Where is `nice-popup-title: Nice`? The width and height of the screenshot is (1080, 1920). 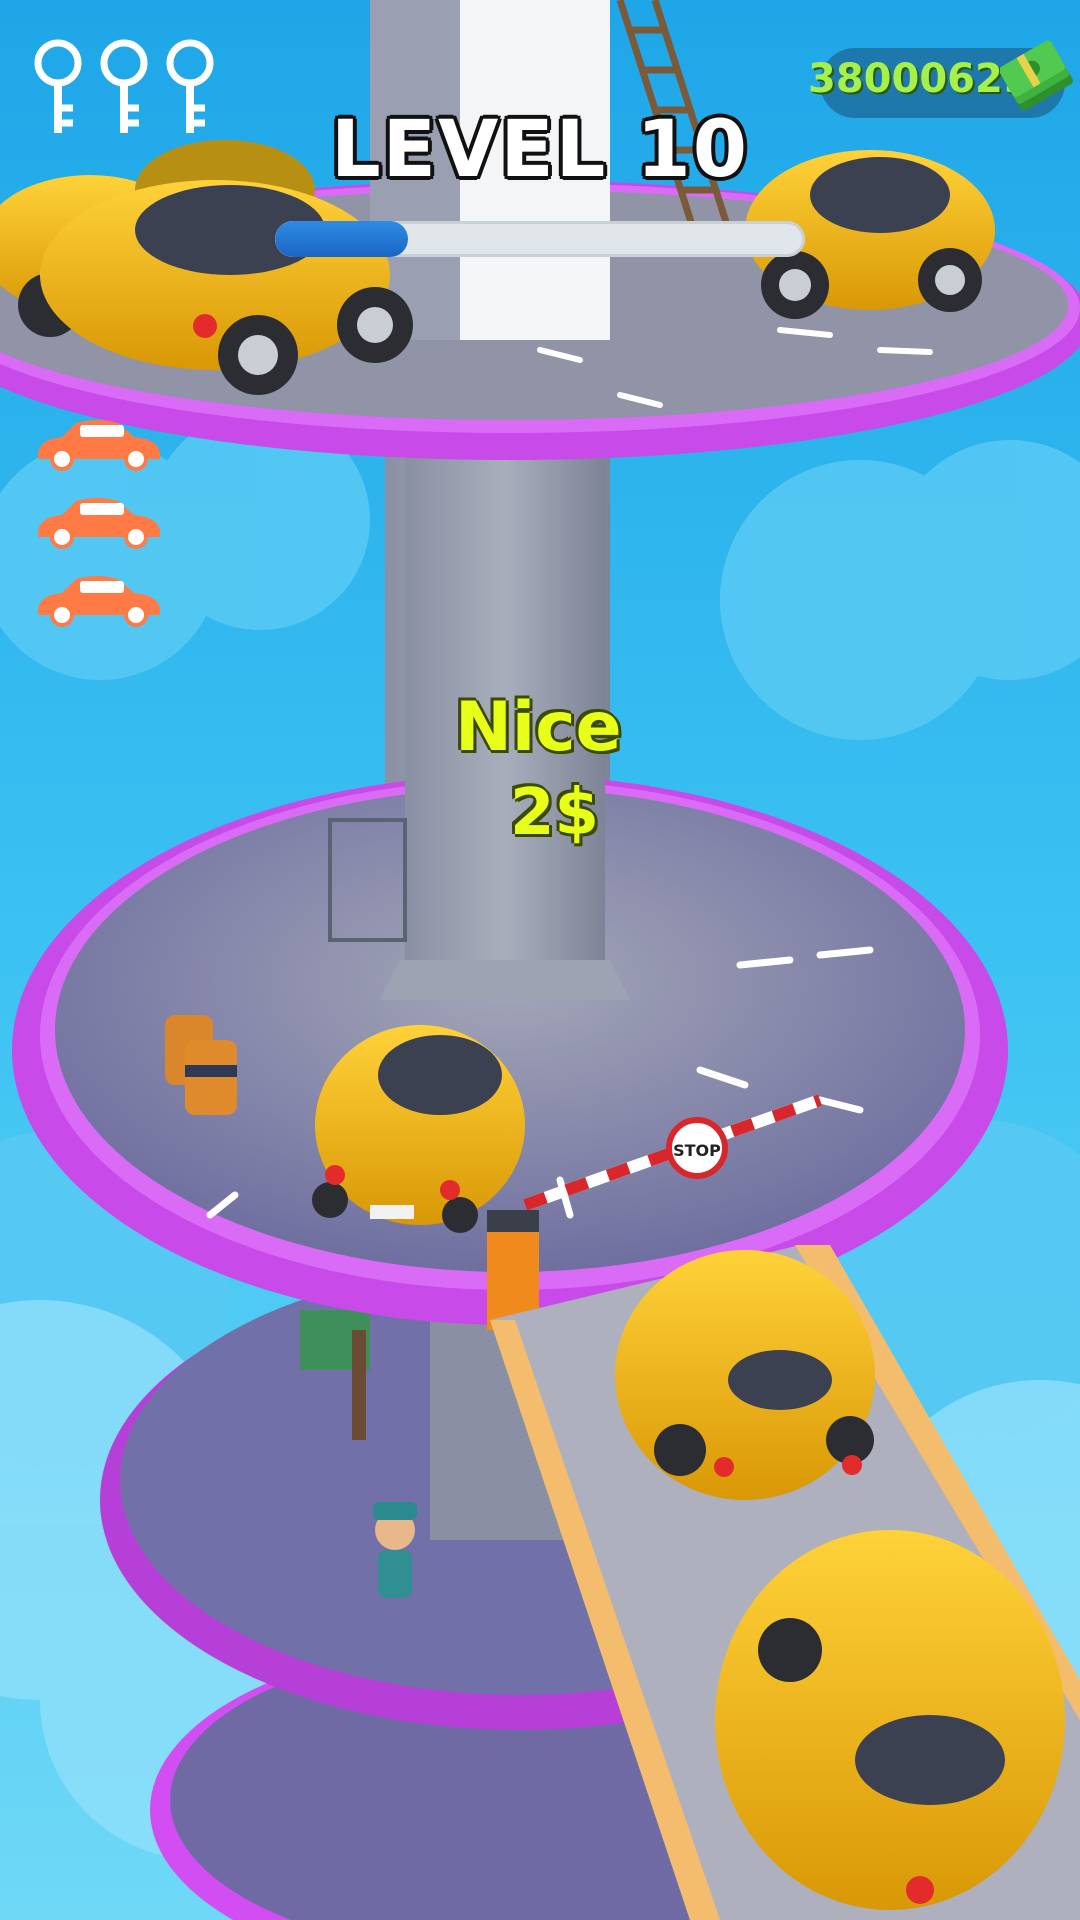
nice-popup-title: Nice is located at coordinates (538, 727).